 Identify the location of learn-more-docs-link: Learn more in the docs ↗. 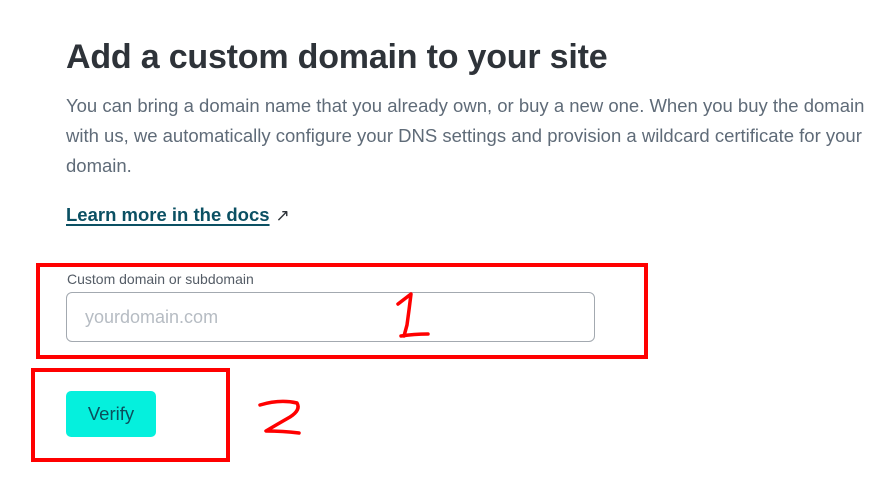
(178, 215).